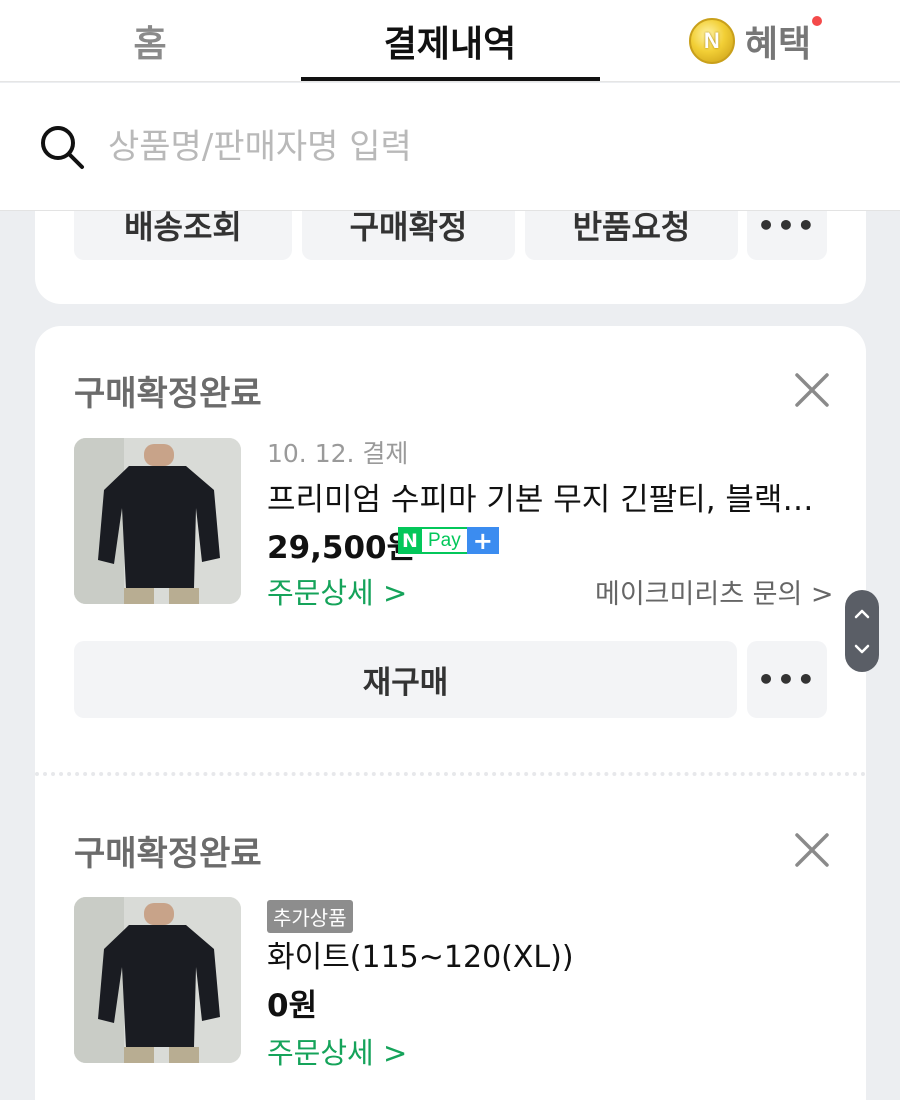 The width and height of the screenshot is (900, 1100). I want to click on rebuy-button: 재구매, so click(405, 679).